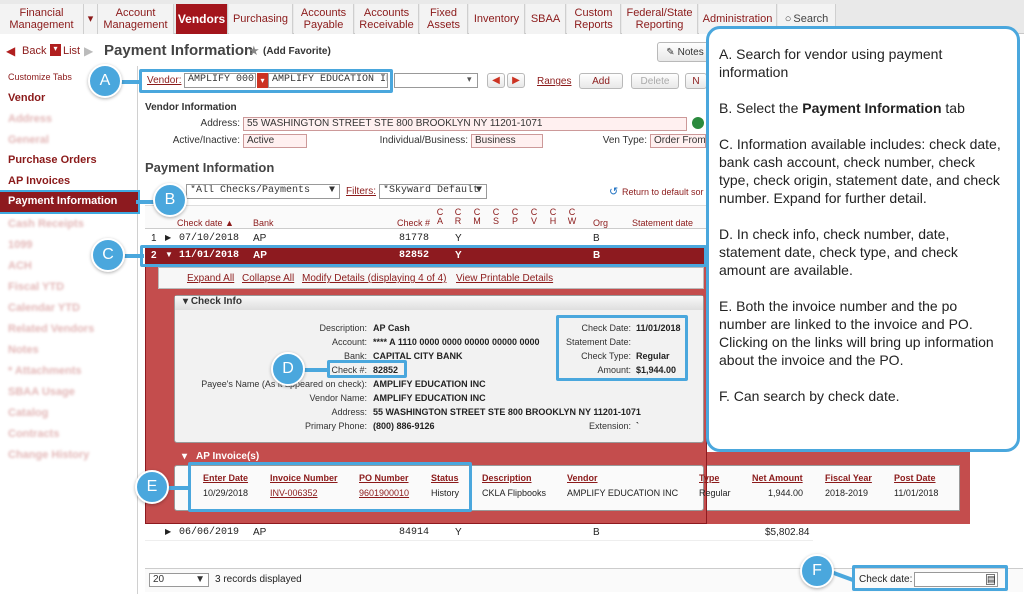  I want to click on col-check-number: Check #, so click(413, 223).